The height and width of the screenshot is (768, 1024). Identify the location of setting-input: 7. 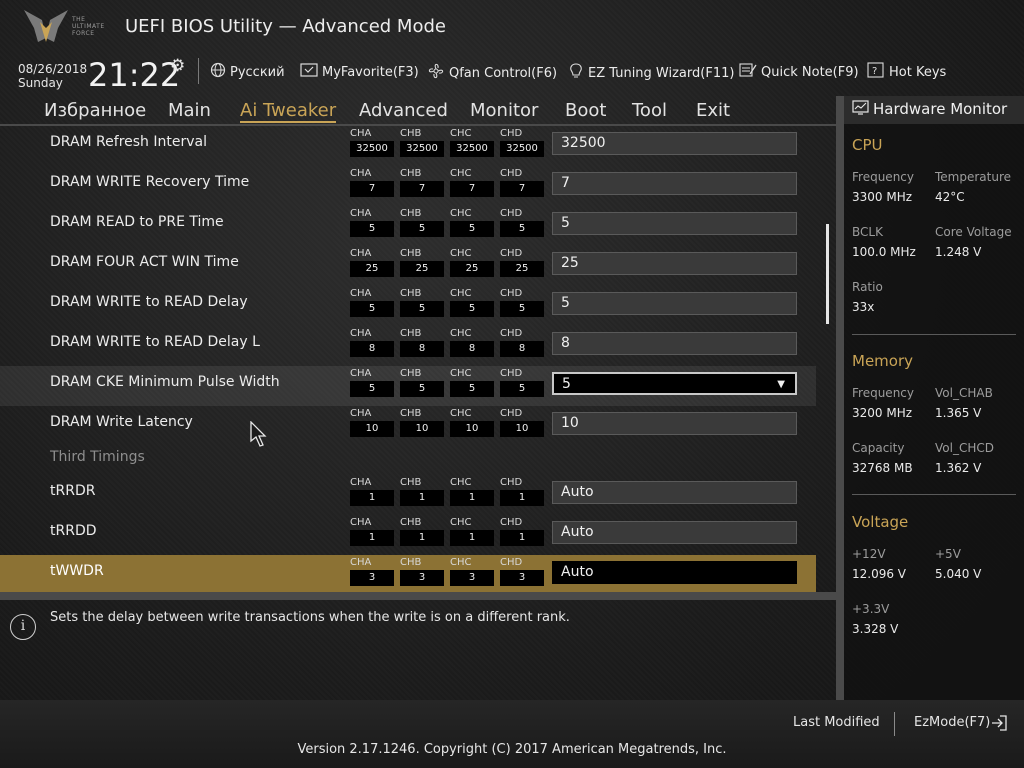
(674, 183).